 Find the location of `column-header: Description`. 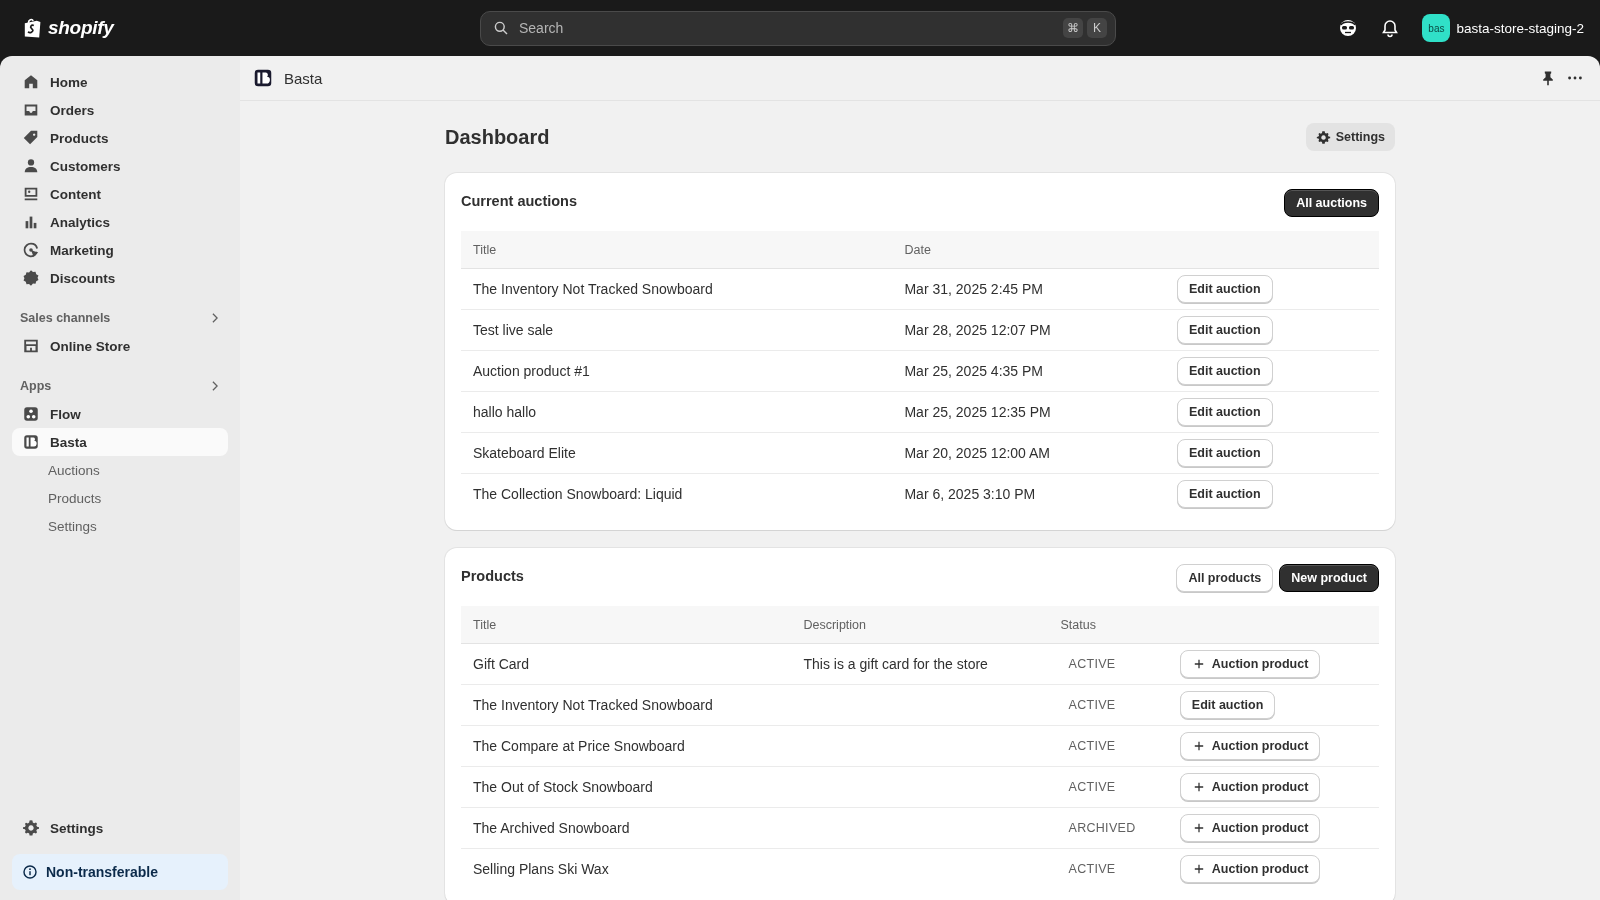

column-header: Description is located at coordinates (920, 625).